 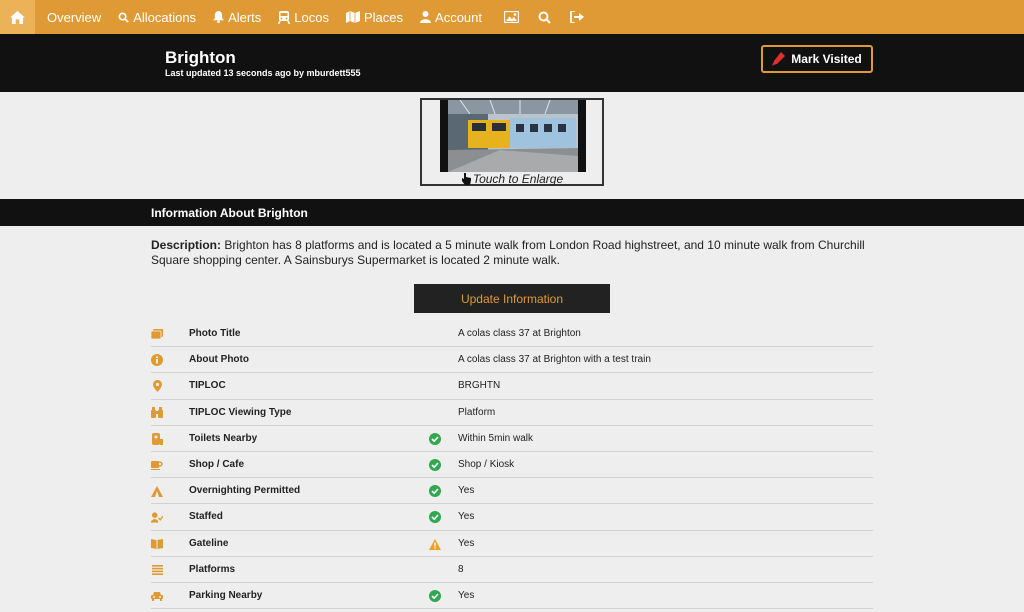 I want to click on photo-image, so click(x=513, y=136).